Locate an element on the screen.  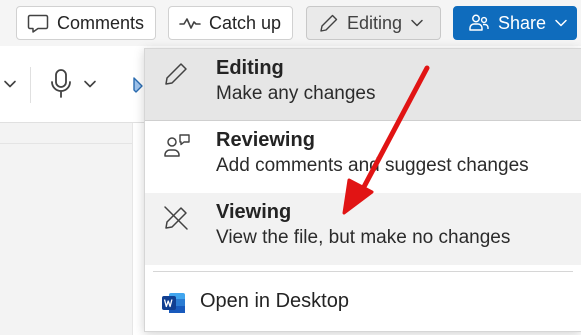
menu-item-reviewing-title: Reviewing is located at coordinates (265, 140).